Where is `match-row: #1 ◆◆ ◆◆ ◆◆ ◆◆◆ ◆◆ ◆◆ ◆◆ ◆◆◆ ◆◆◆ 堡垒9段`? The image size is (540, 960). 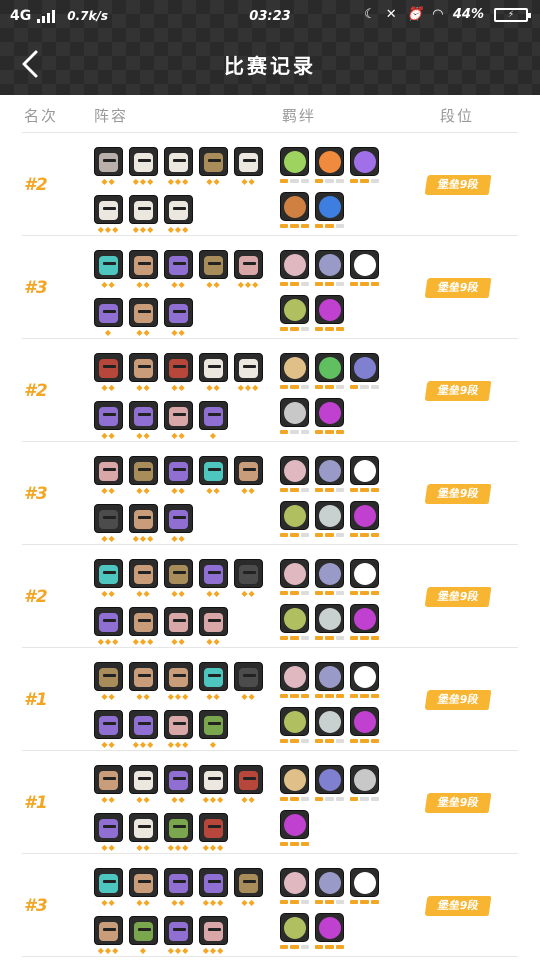 match-row: #1 ◆◆ ◆◆ ◆◆ ◆◆◆ ◆◆ ◆◆ ◆◆ ◆◆◆ ◆◆◆ 堡垒9段 is located at coordinates (270, 802).